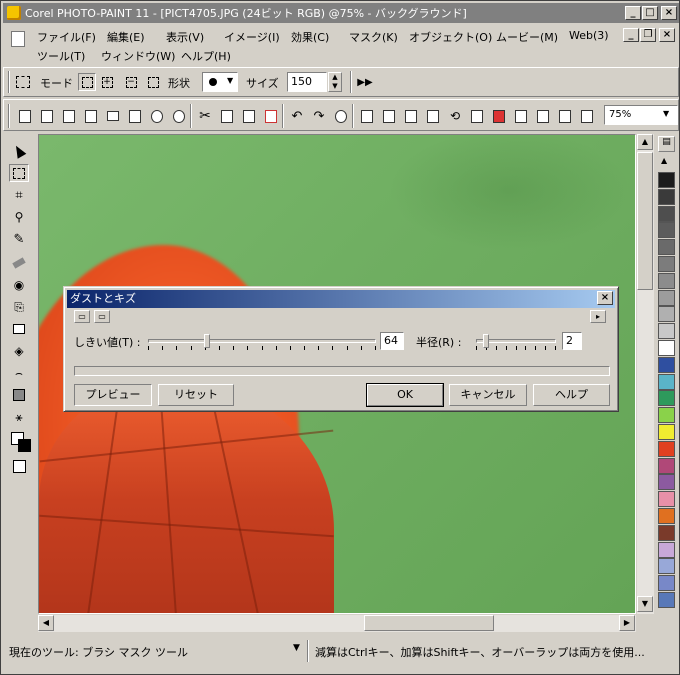 The image size is (680, 675). I want to click on cut-icon: ✂, so click(205, 116).